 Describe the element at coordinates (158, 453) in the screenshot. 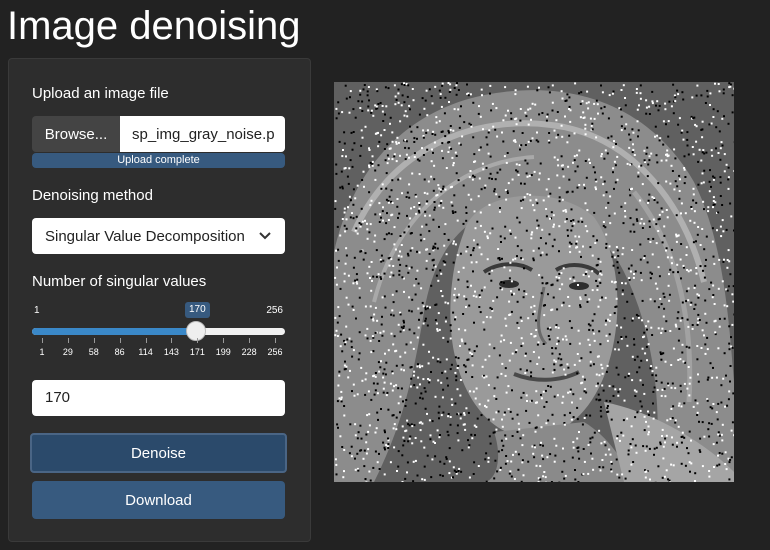

I see `denoise-button: Denoise` at that location.